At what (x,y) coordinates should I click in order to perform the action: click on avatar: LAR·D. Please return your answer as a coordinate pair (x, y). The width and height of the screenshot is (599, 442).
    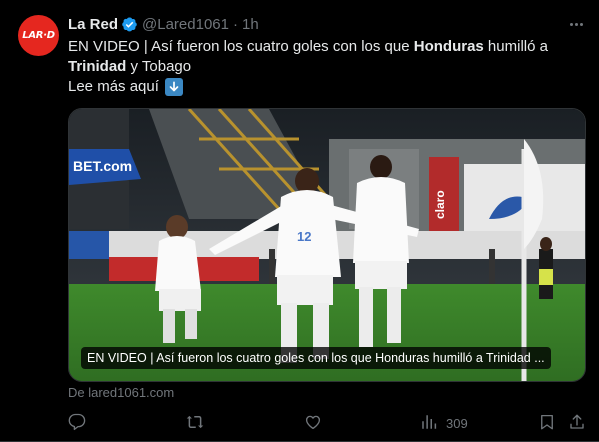
    Looking at the image, I should click on (38, 35).